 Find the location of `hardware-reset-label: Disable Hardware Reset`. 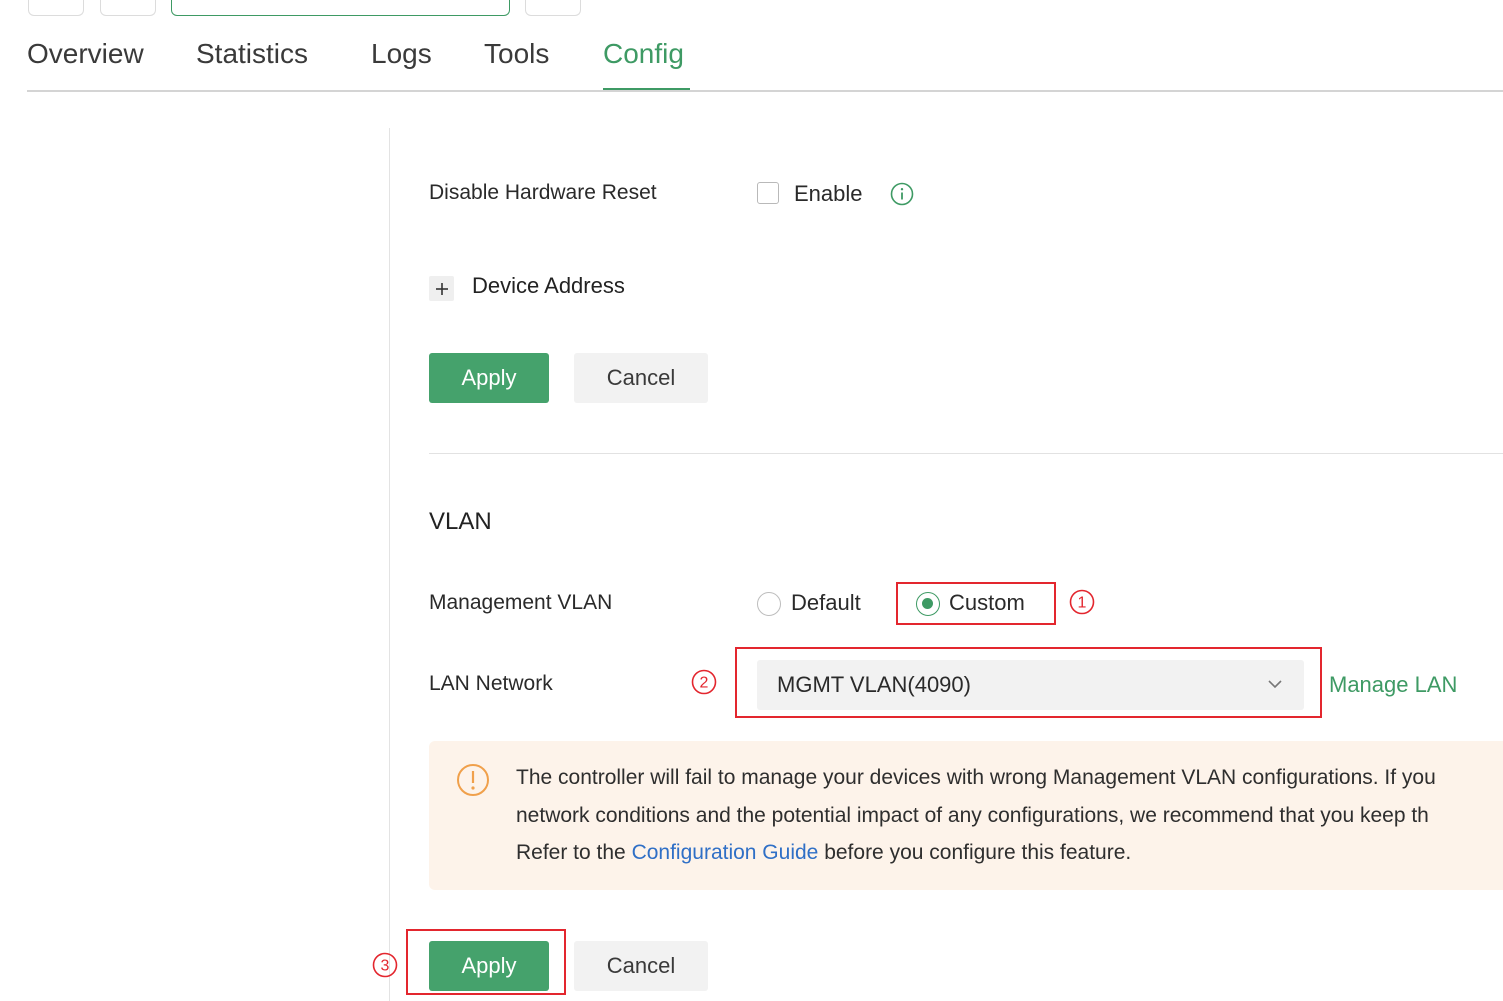

hardware-reset-label: Disable Hardware Reset is located at coordinates (543, 192).